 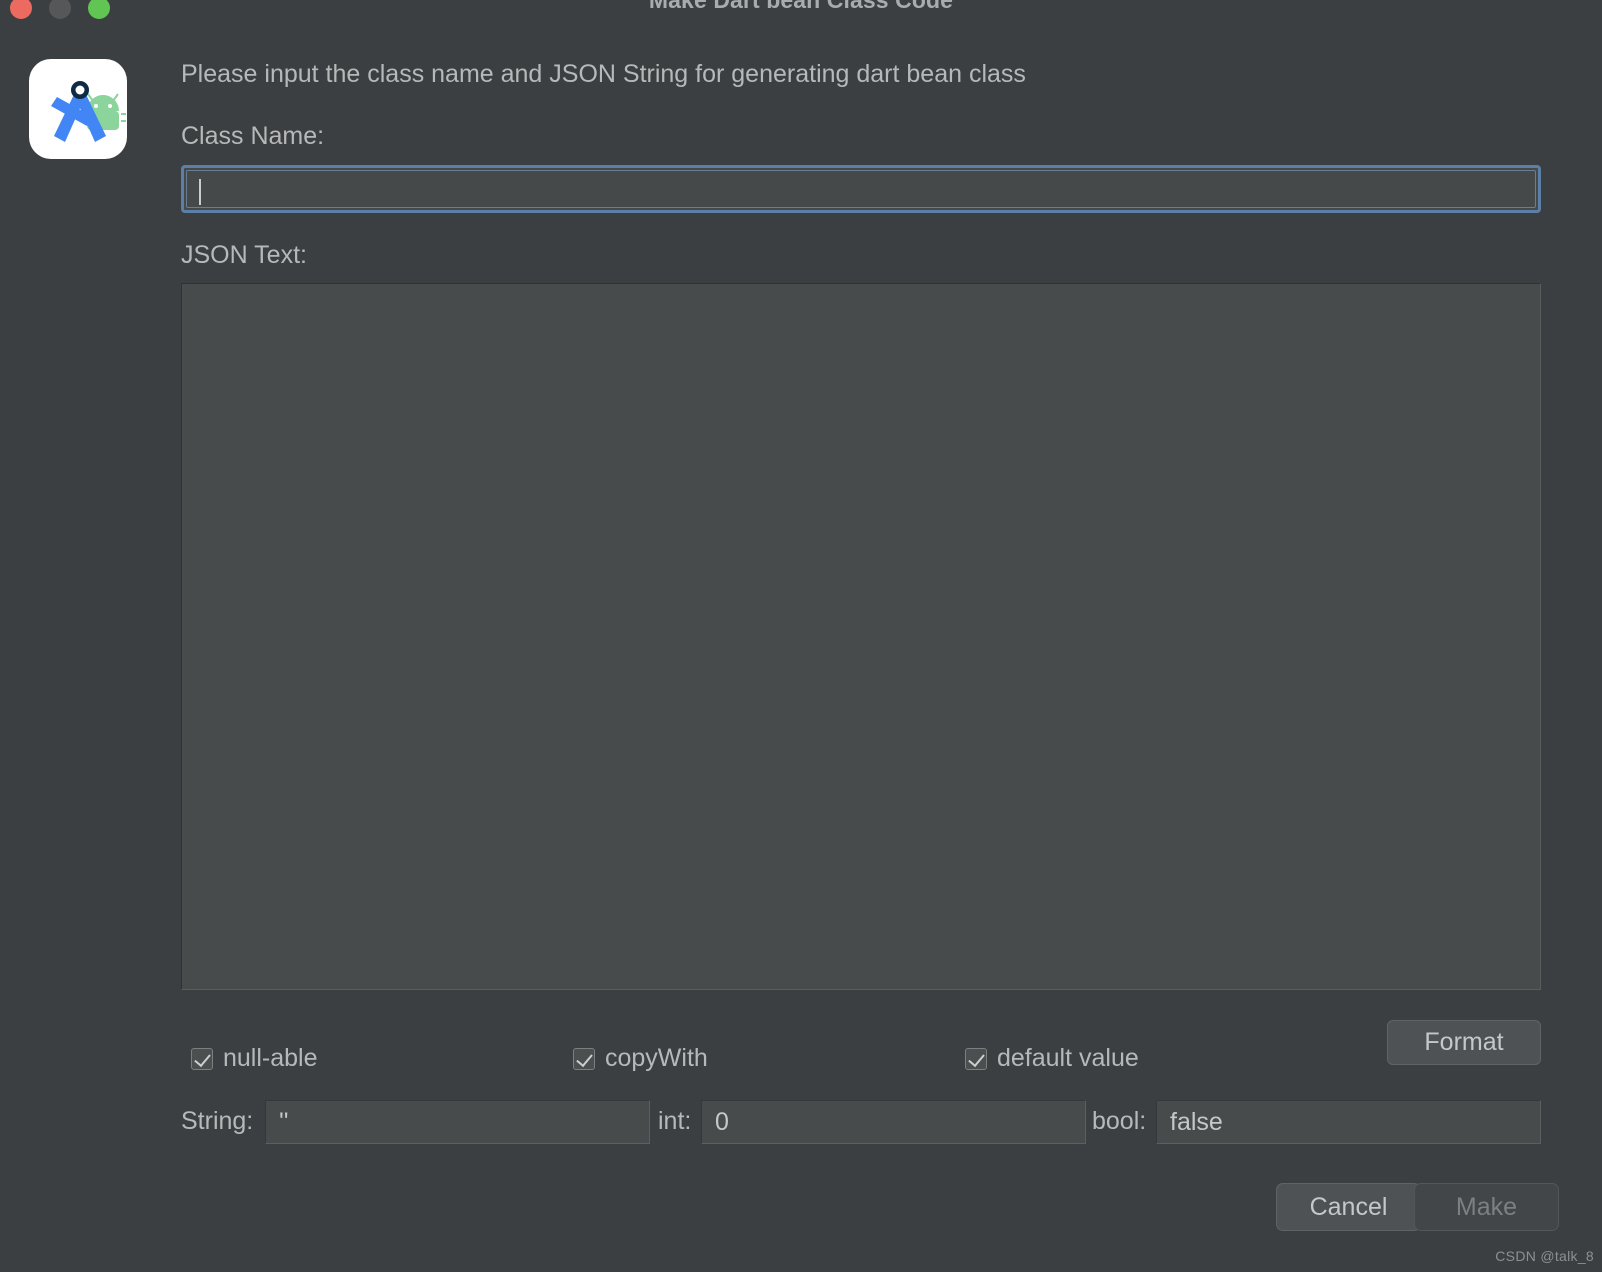 What do you see at coordinates (1348, 1122) in the screenshot?
I see `bool-default-input: false` at bounding box center [1348, 1122].